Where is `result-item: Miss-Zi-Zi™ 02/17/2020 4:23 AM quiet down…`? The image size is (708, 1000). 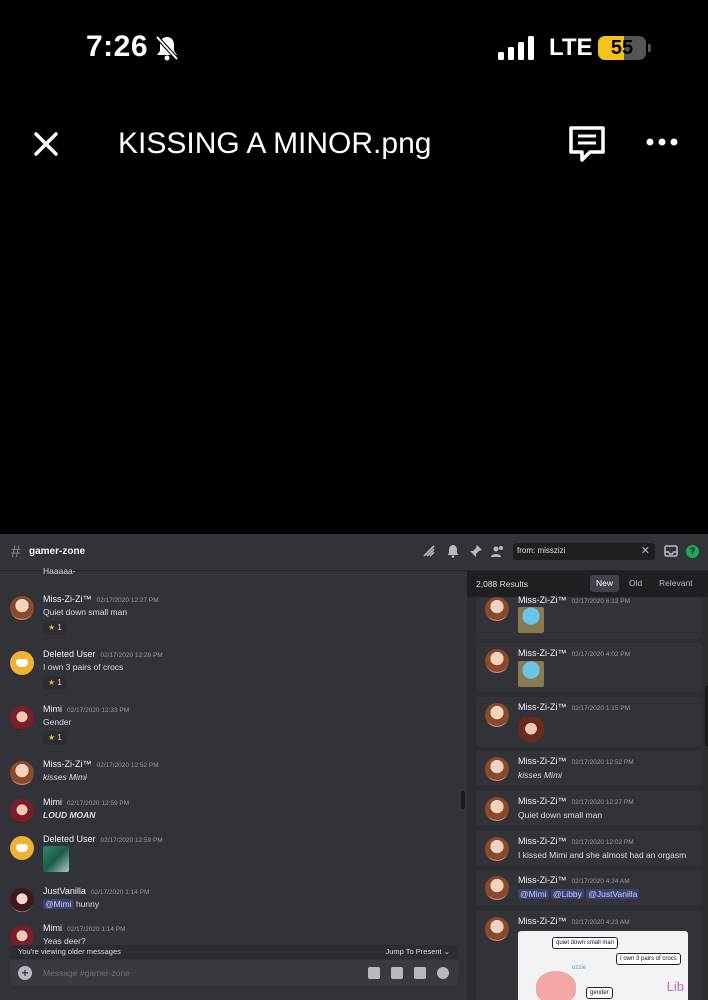 result-item: Miss-Zi-Zi™ 02/17/2020 4:23 AM quiet down… is located at coordinates (589, 955).